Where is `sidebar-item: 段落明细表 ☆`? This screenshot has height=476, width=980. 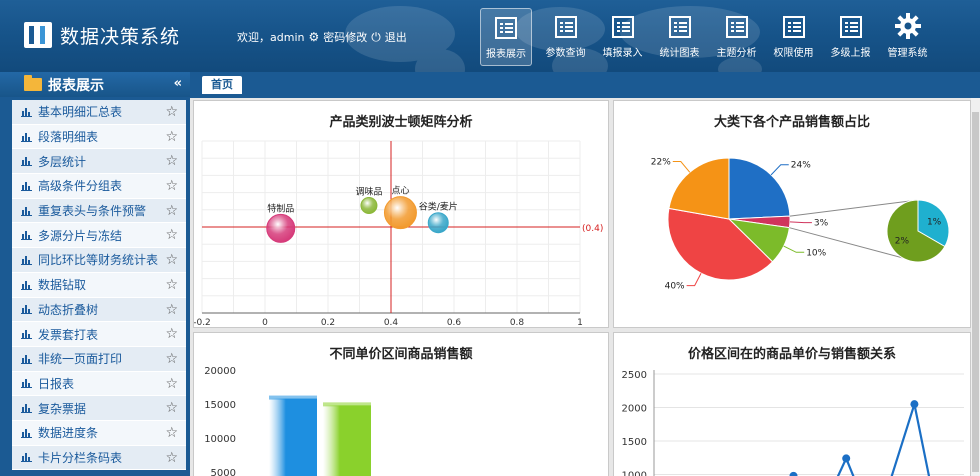 sidebar-item: 段落明细表 ☆ is located at coordinates (99, 137).